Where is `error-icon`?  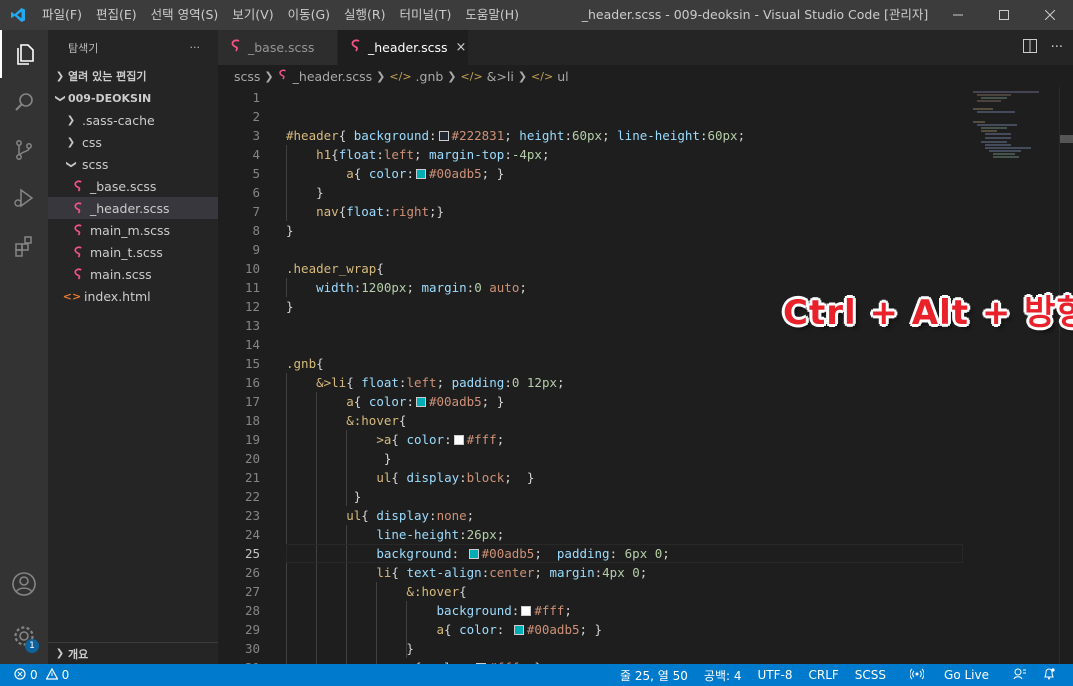 error-icon is located at coordinates (20, 675).